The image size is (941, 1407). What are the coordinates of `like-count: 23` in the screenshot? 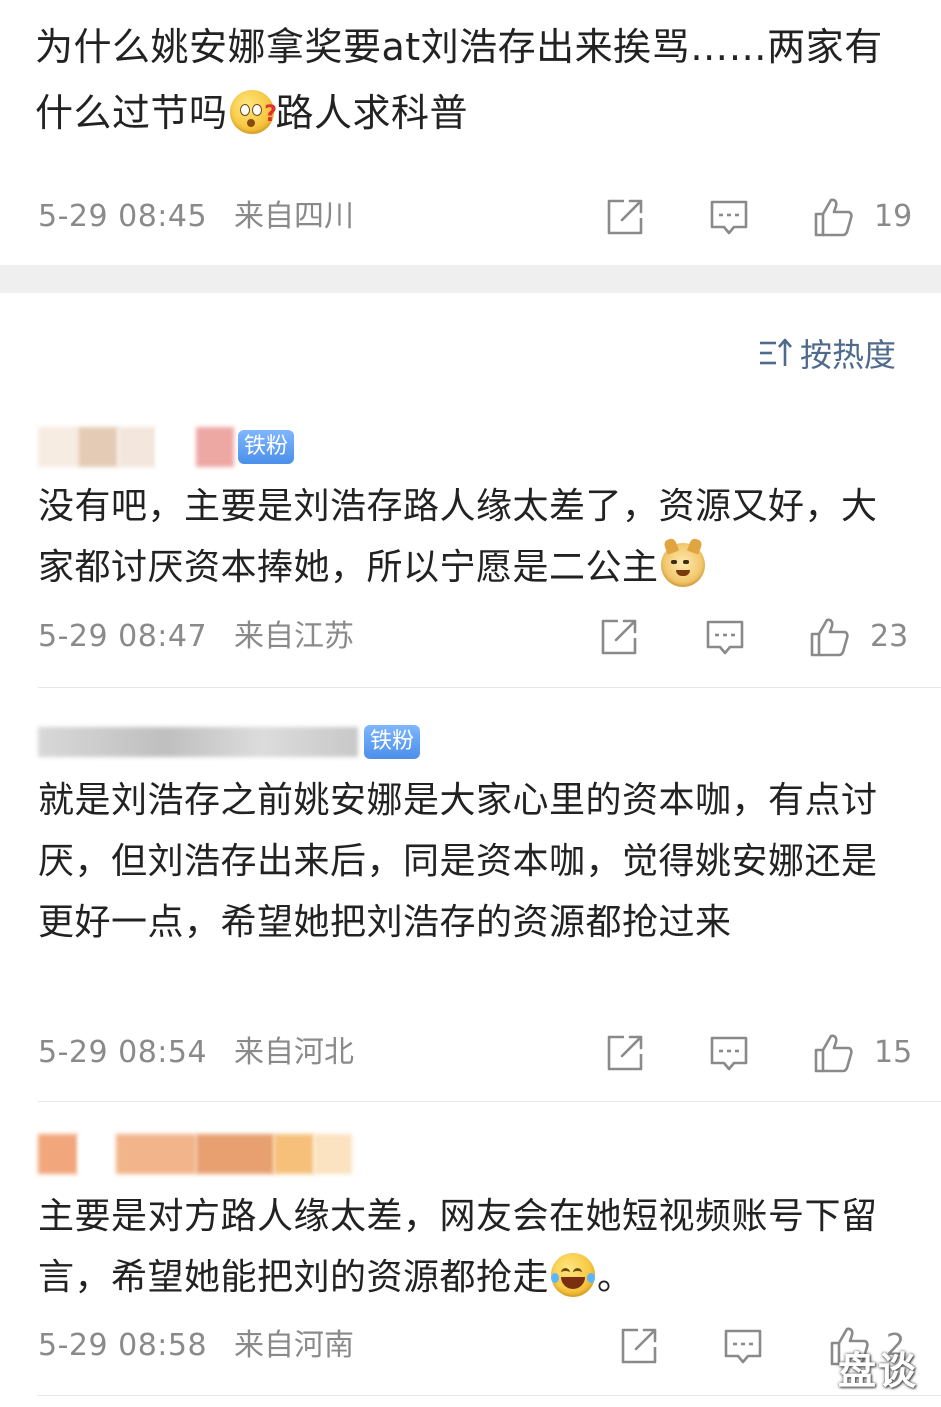 It's located at (889, 636).